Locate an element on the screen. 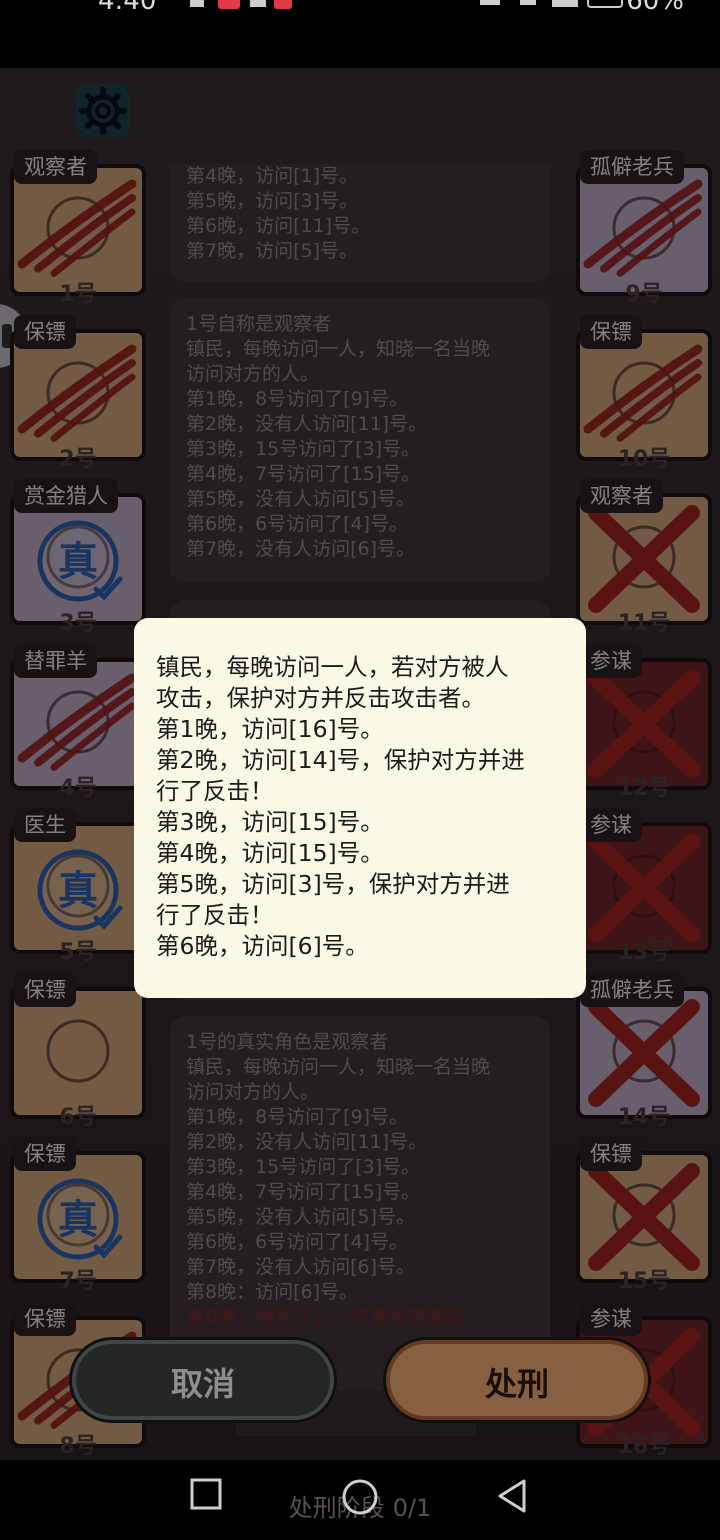  notification-icons is located at coordinates (250, 4).